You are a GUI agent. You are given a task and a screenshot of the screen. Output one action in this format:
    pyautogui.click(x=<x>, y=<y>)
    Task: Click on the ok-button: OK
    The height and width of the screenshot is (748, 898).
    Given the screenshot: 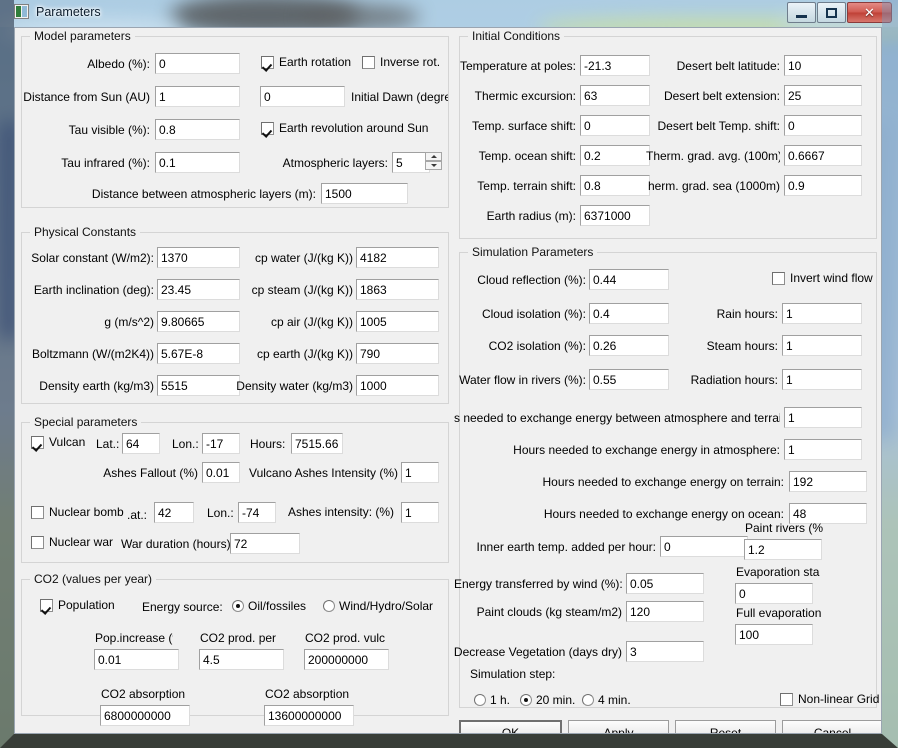 What is the action you would take?
    pyautogui.click(x=510, y=726)
    